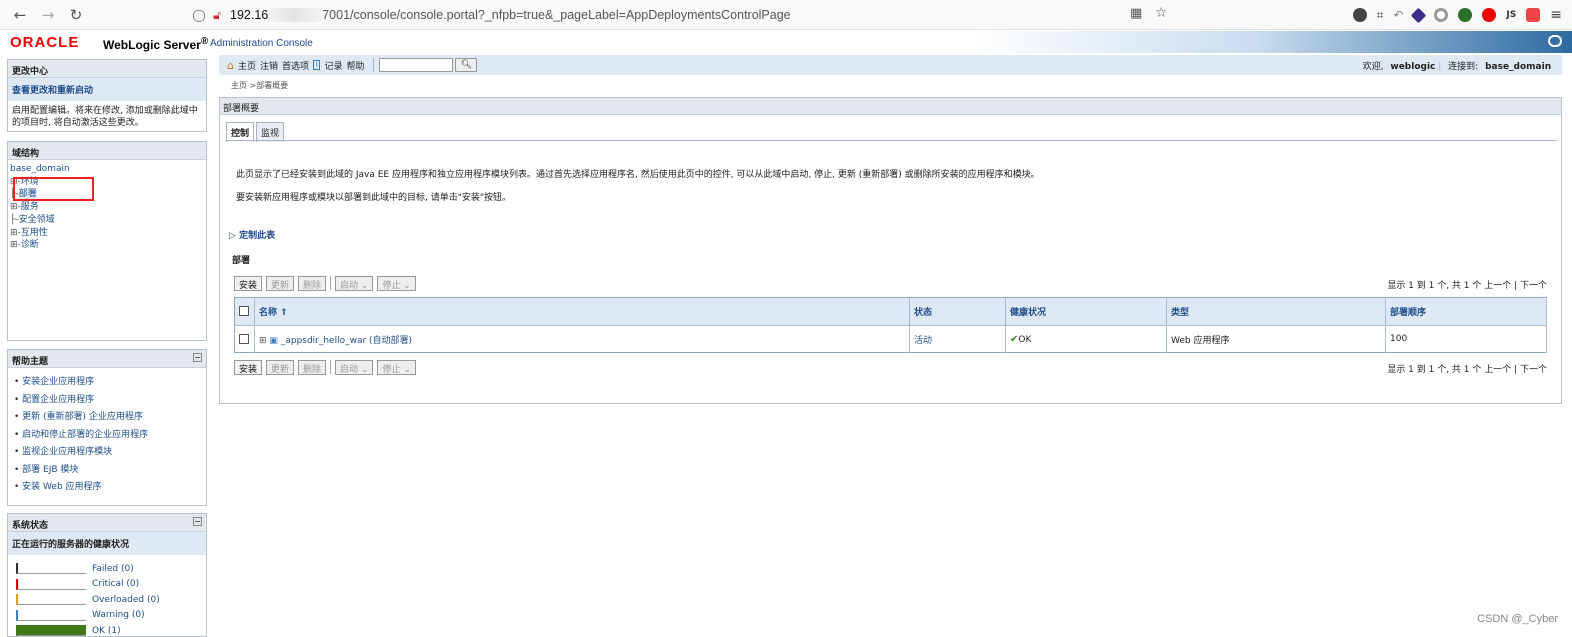  Describe the element at coordinates (107, 471) in the screenshot. I see `help-link: 部署 EJB 模块` at that location.